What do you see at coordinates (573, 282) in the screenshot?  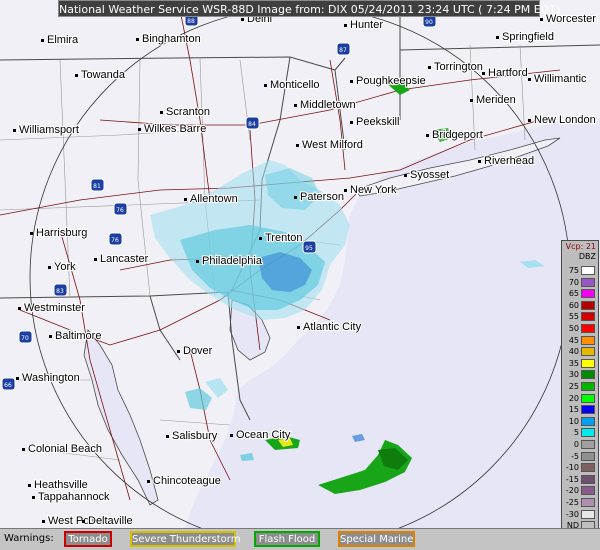 I see `legend-level-label: 70` at bounding box center [573, 282].